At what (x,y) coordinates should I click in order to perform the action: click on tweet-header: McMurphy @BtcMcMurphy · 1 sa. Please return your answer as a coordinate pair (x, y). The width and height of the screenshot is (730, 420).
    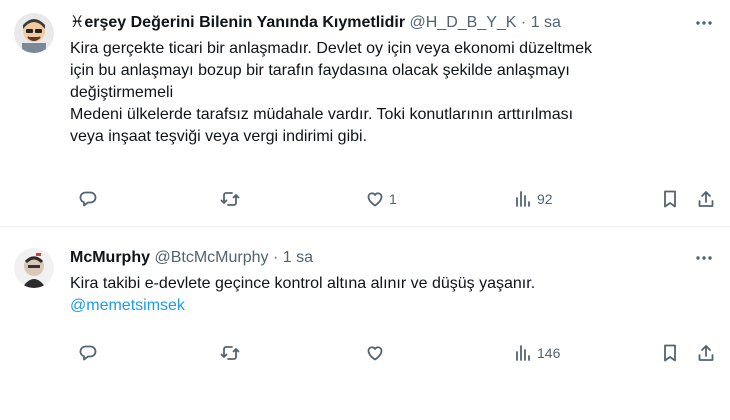
    Looking at the image, I should click on (191, 258).